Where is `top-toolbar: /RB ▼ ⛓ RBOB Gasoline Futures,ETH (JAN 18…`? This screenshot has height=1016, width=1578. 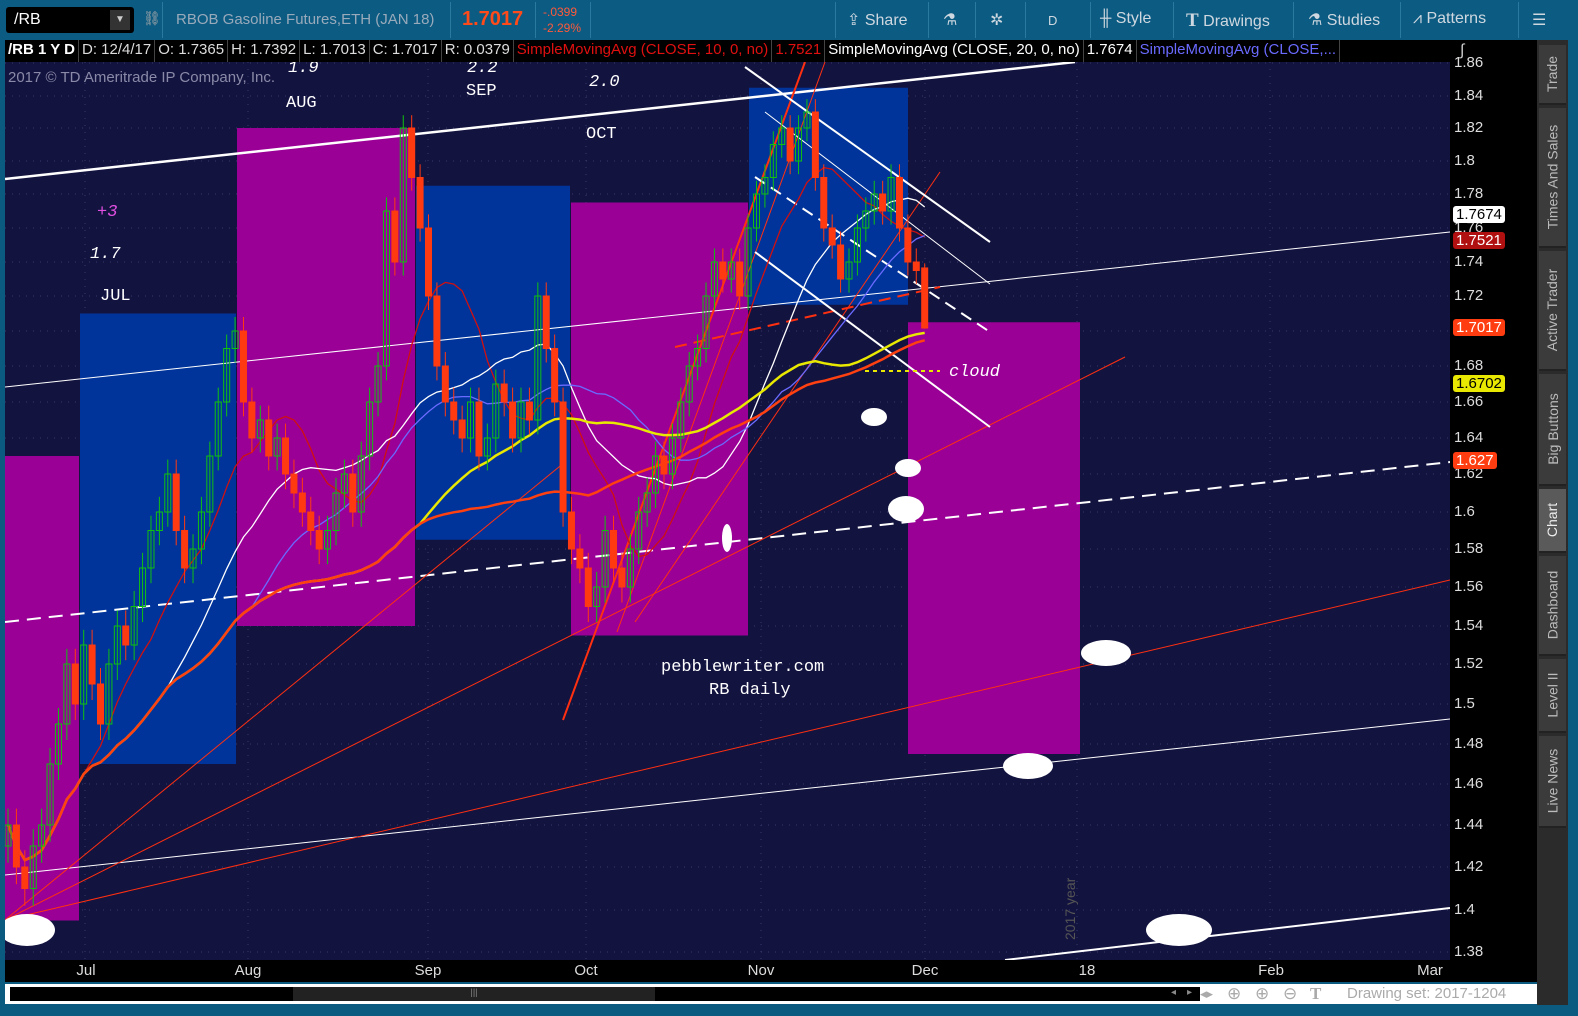
top-toolbar: /RB ▼ ⛓ RBOB Gasoline Futures,ETH (JAN 18… is located at coordinates (789, 20).